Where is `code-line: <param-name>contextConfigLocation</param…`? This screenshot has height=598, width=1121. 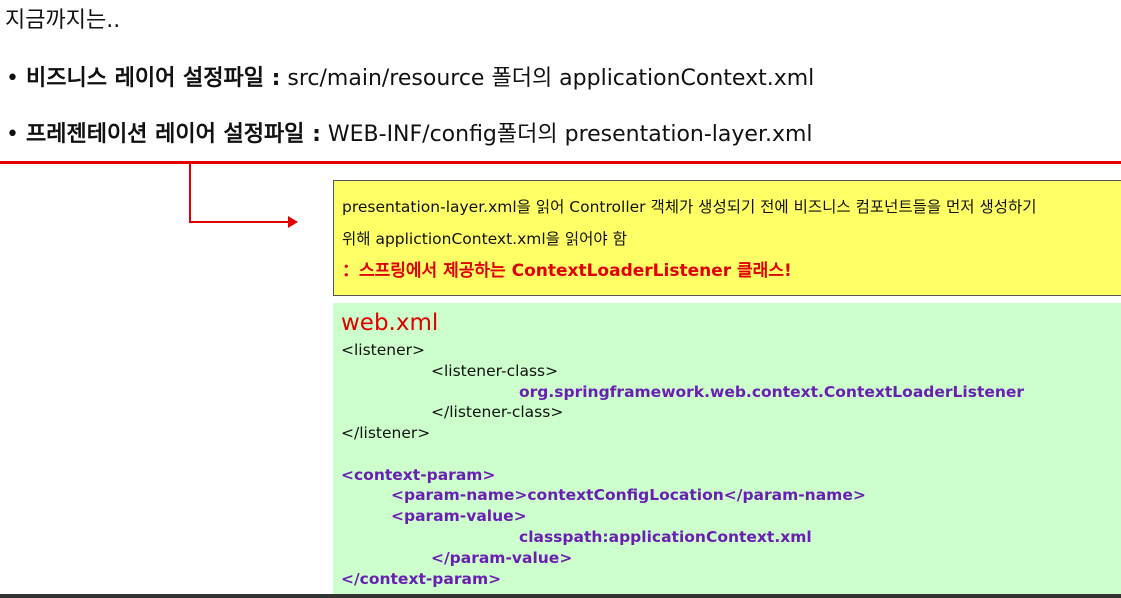
code-line: <param-name>contextConfigLocation</param… is located at coordinates (628, 495).